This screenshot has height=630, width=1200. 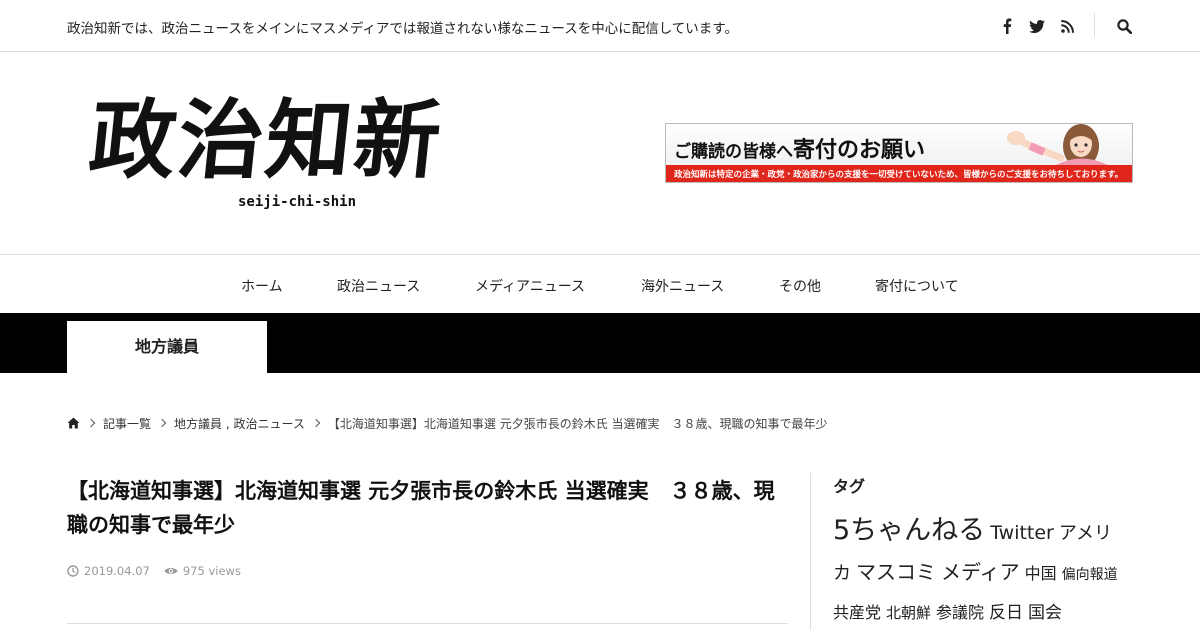 I want to click on breadcrumb-articles: 記事一覧, so click(x=127, y=423).